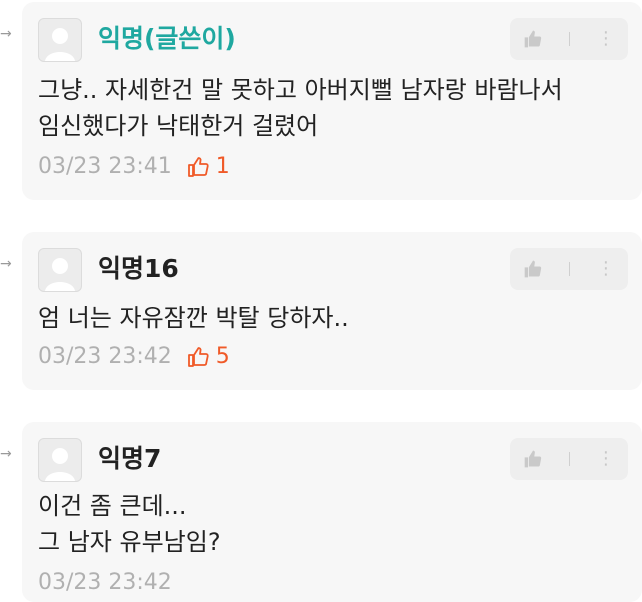 The image size is (642, 602). What do you see at coordinates (222, 356) in the screenshot?
I see `like-count: 5` at bounding box center [222, 356].